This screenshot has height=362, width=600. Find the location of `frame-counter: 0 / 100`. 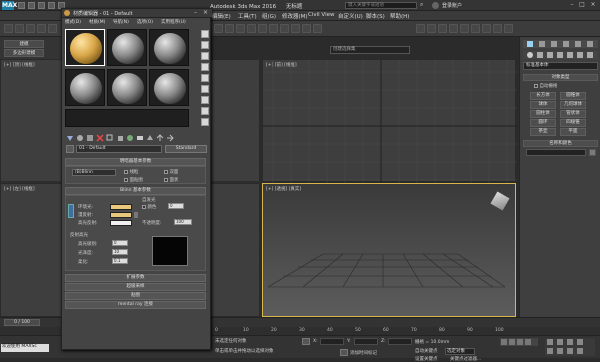

frame-counter: 0 / 100 is located at coordinates (22, 322).